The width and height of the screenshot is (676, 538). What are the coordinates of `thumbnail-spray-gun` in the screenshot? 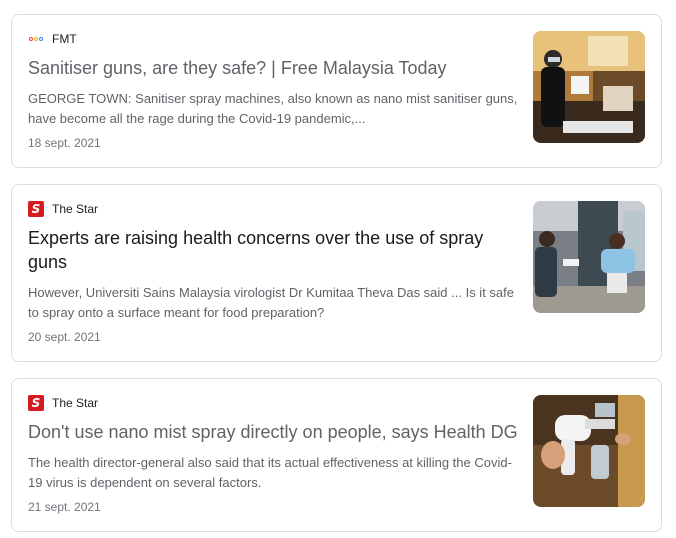 It's located at (589, 451).